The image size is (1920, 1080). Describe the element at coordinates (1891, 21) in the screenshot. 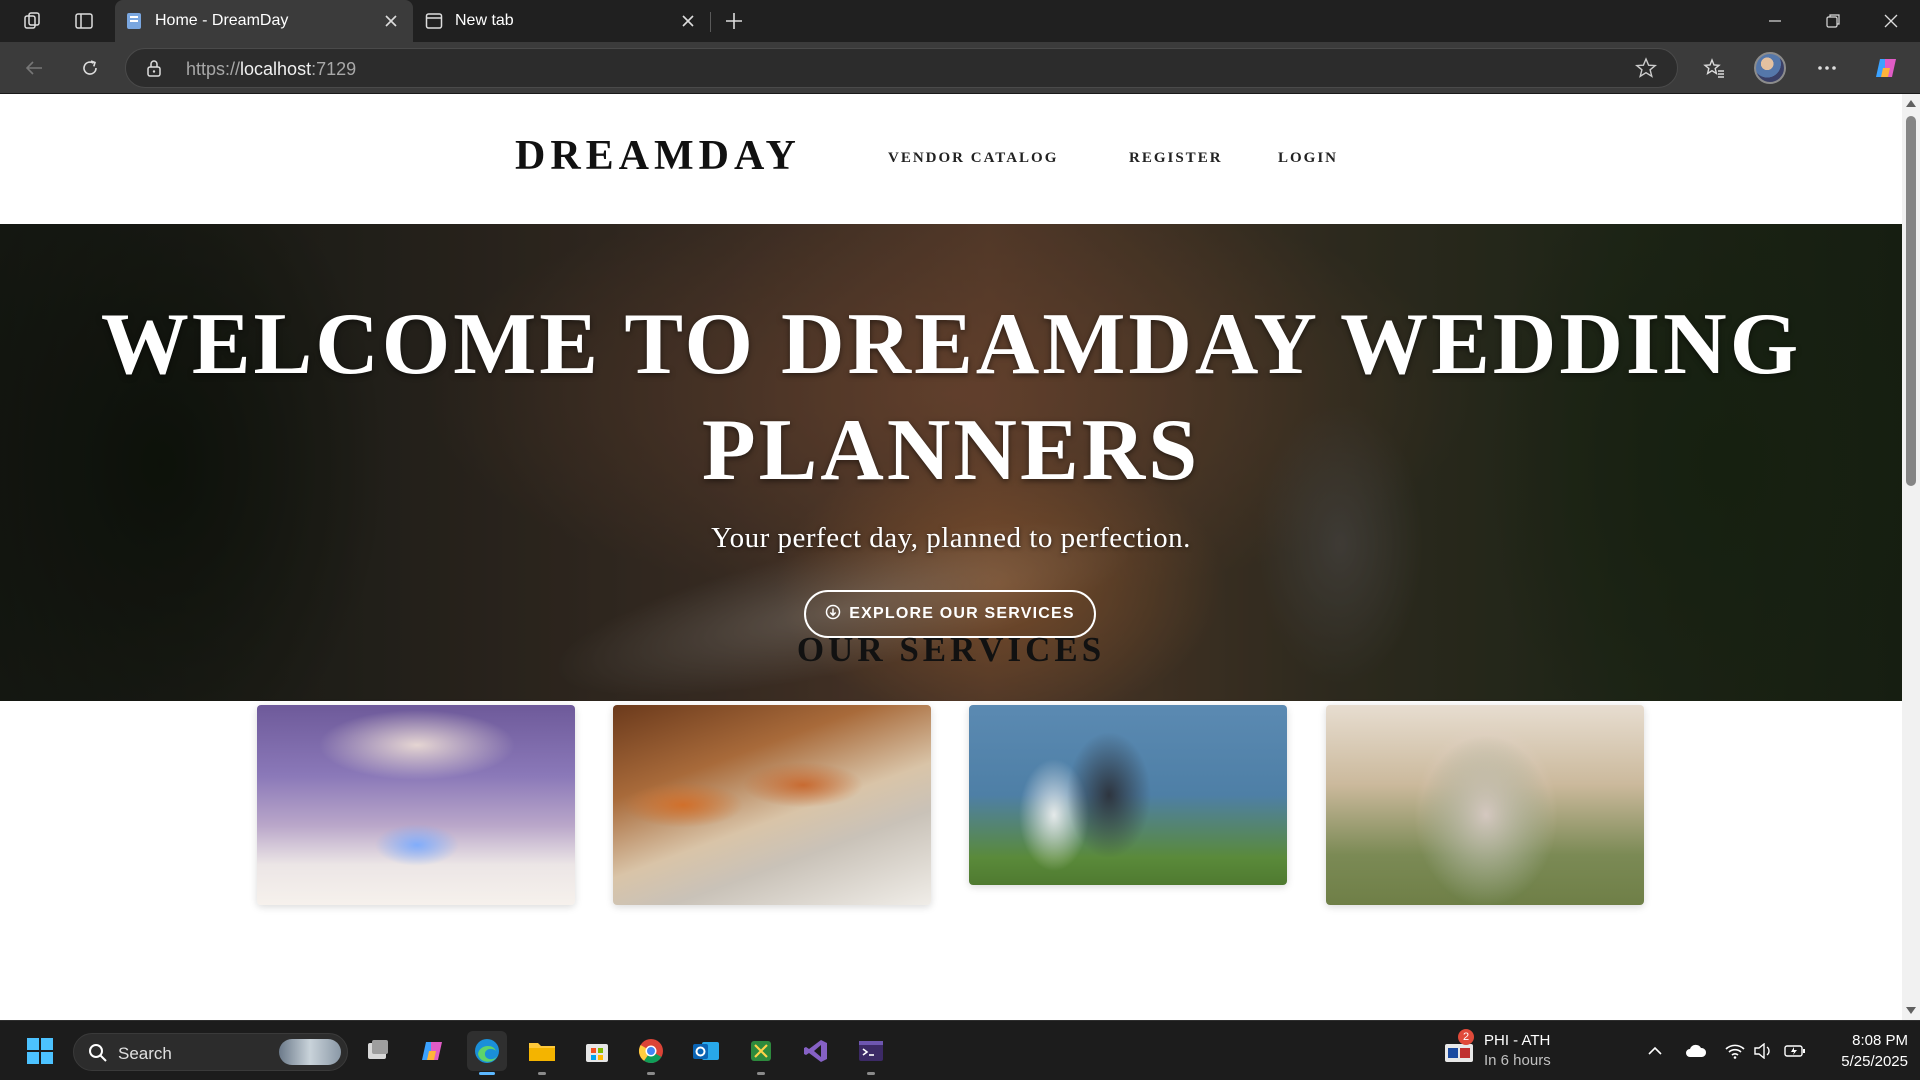

I see `close-window-icon` at that location.